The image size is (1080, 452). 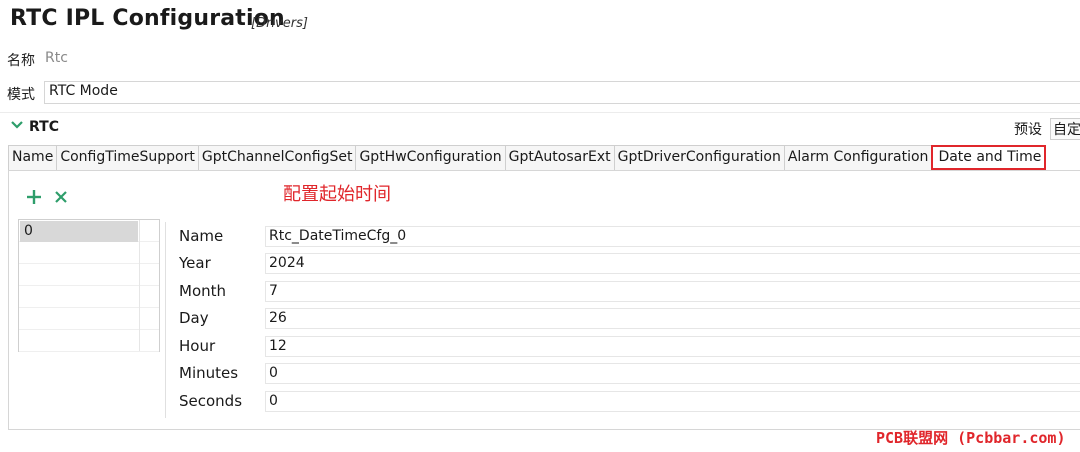 I want to click on custom-label: 自定义, so click(x=1065, y=129).